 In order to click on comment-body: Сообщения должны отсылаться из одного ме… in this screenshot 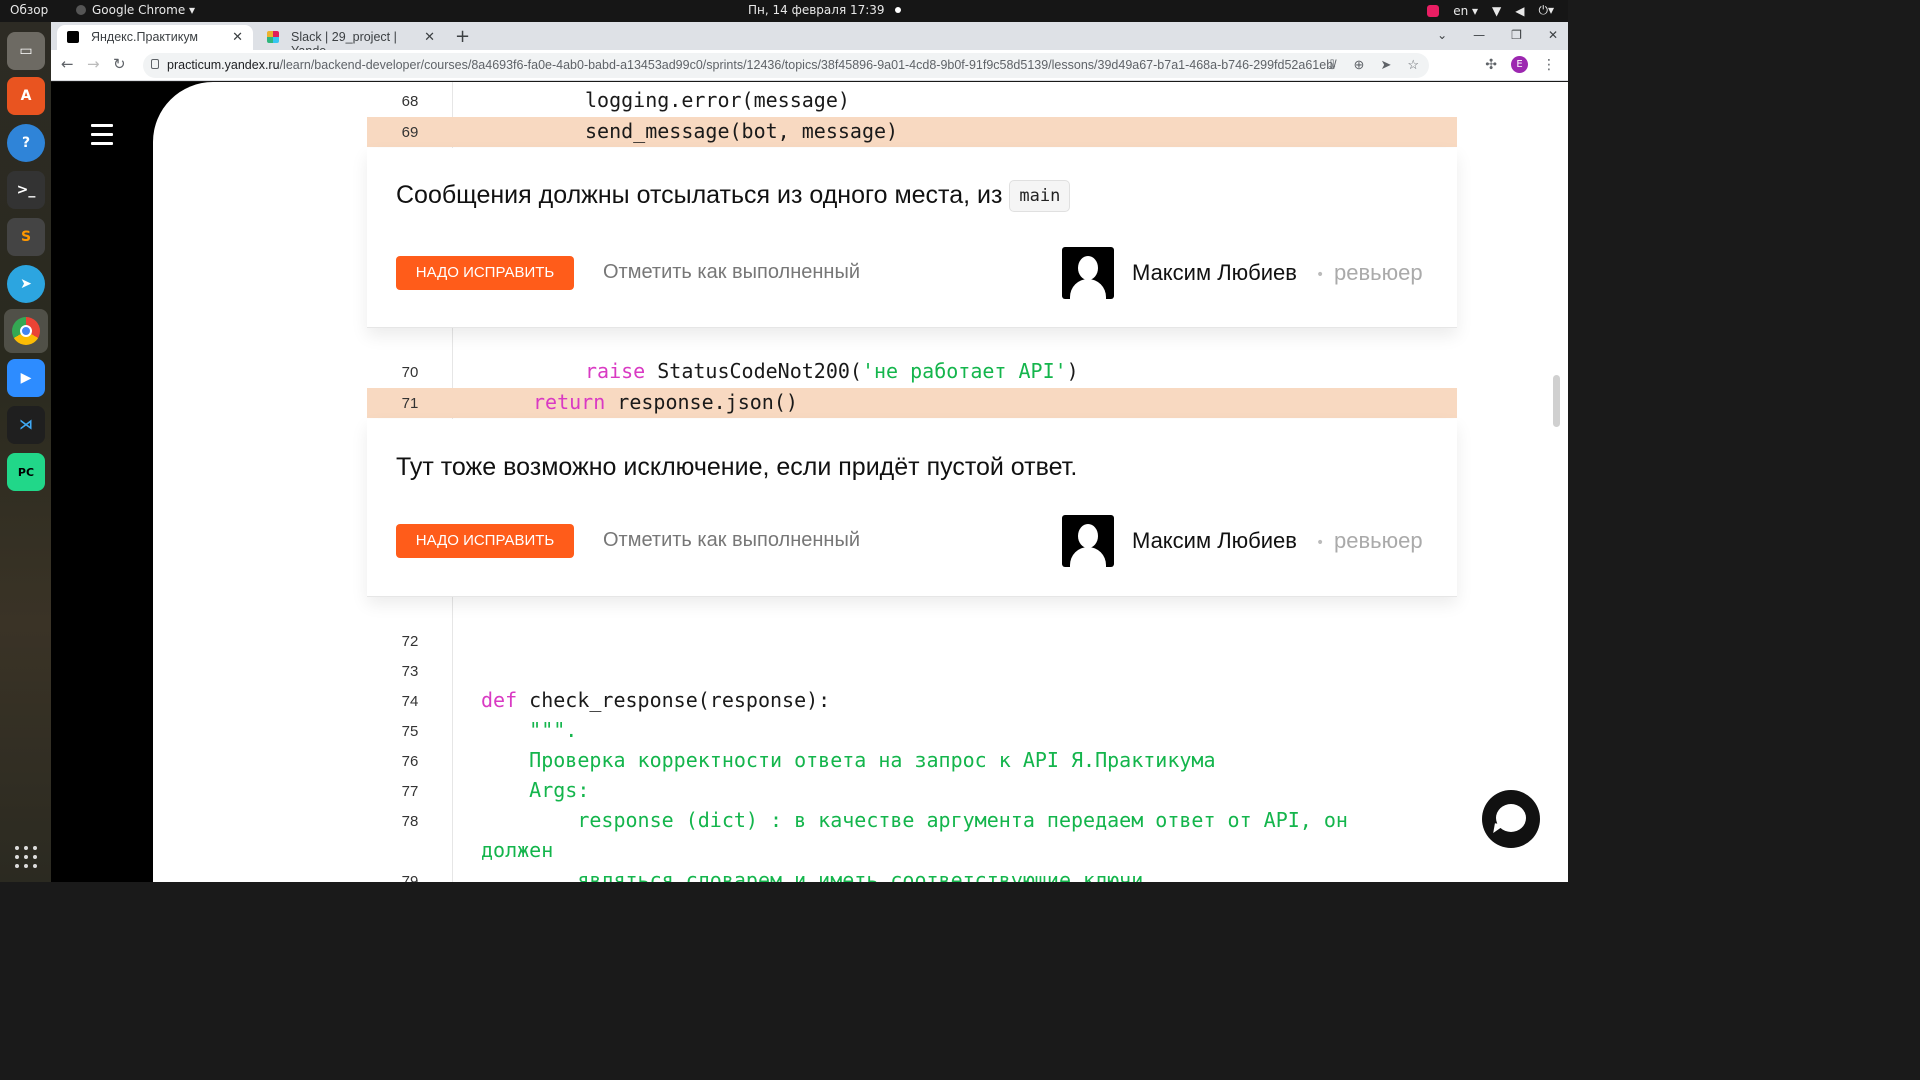, I will do `click(699, 195)`.